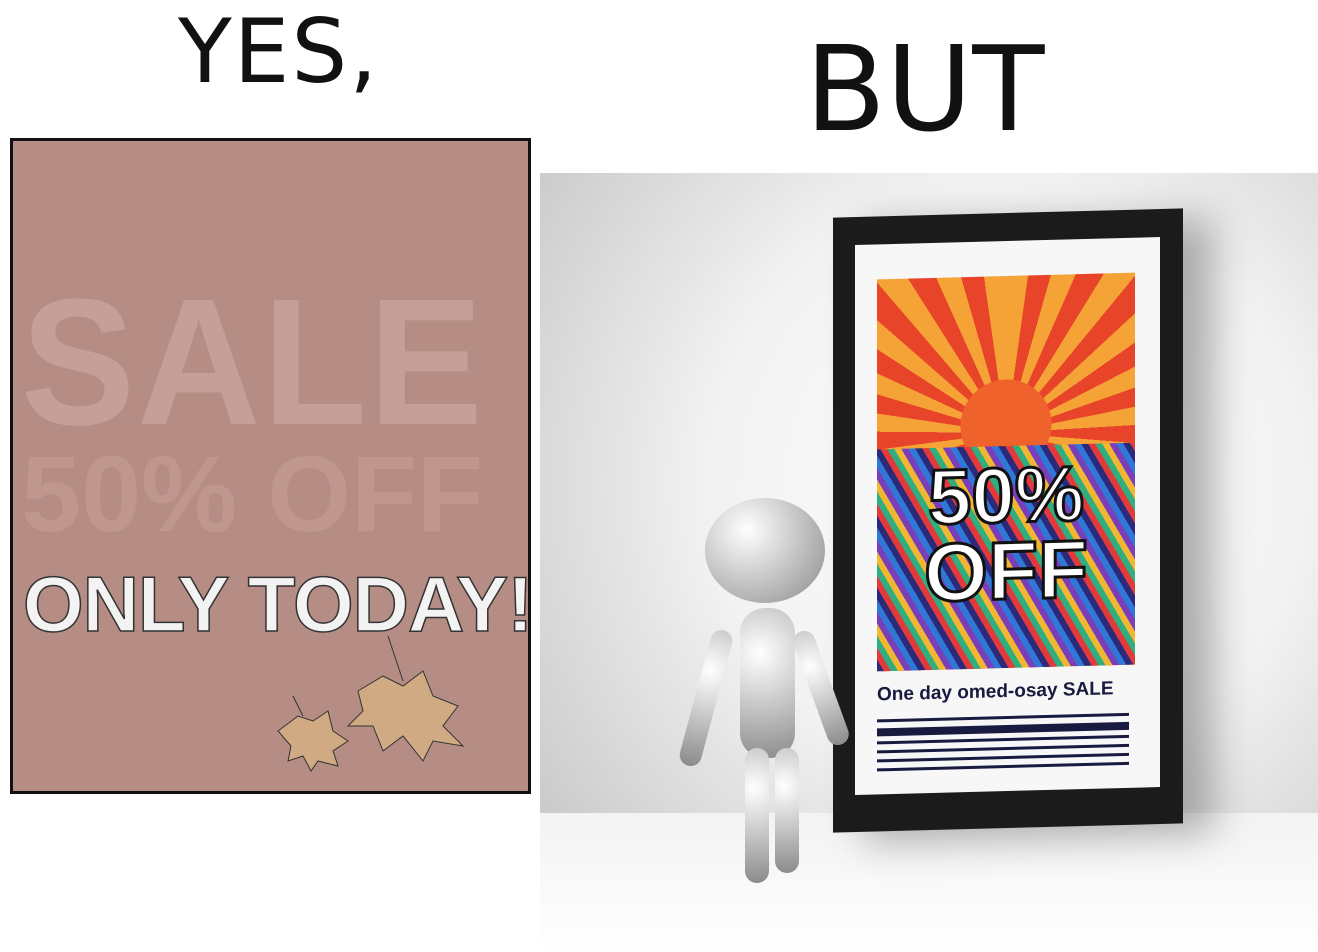 This screenshot has height=952, width=1318. Describe the element at coordinates (371, 703) in the screenshot. I see `maple-leaves-icon` at that location.